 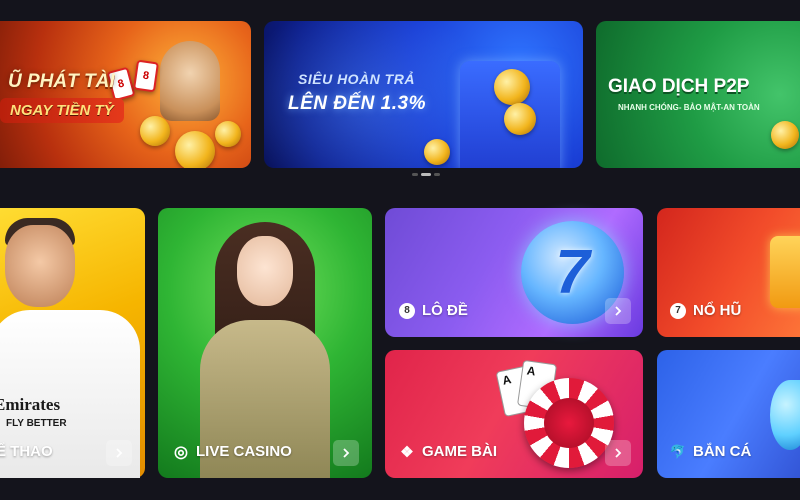 I want to click on category-label-live-casino: ◎ LIVE CASINO, so click(x=232, y=452).